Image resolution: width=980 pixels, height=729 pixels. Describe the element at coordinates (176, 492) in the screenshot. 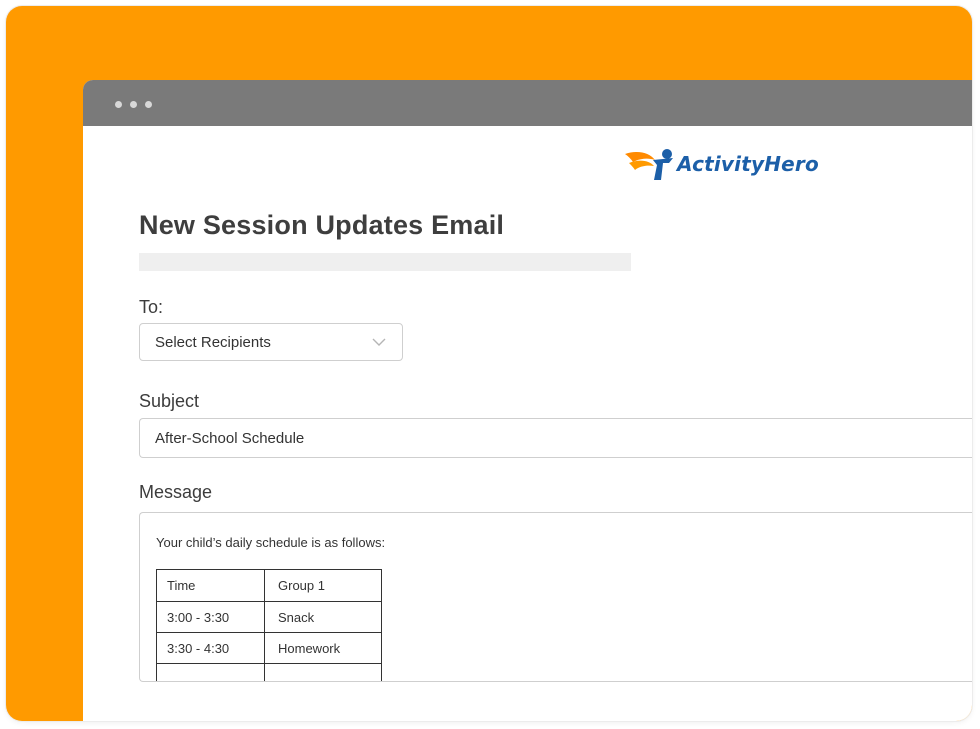

I see `message-label: Message` at that location.